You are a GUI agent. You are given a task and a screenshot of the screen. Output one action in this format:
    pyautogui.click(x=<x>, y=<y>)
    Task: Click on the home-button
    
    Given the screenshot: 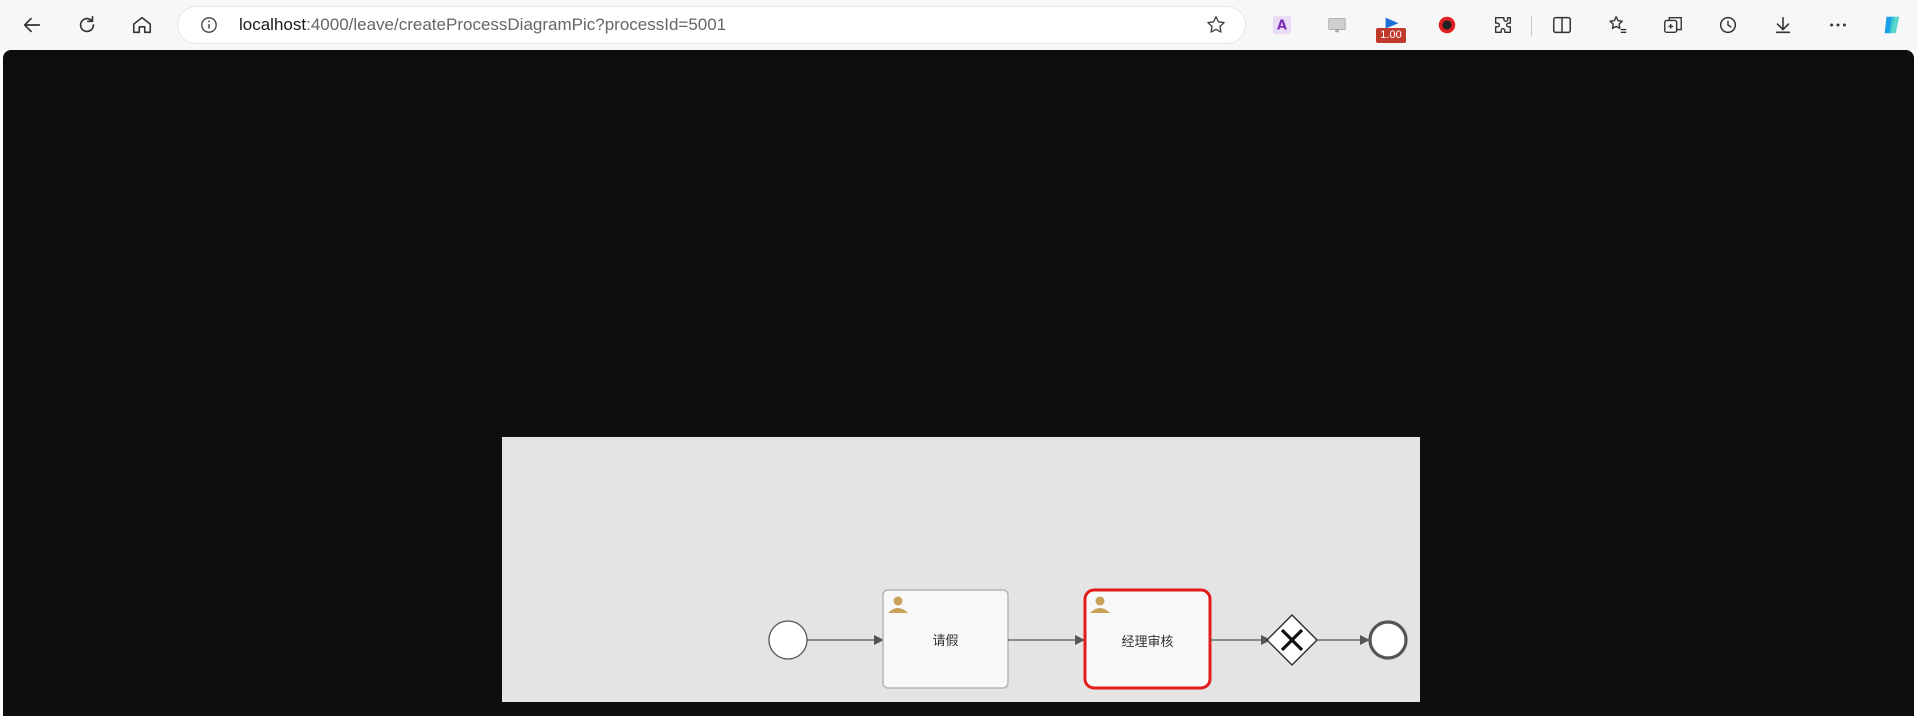 What is the action you would take?
    pyautogui.click(x=142, y=25)
    